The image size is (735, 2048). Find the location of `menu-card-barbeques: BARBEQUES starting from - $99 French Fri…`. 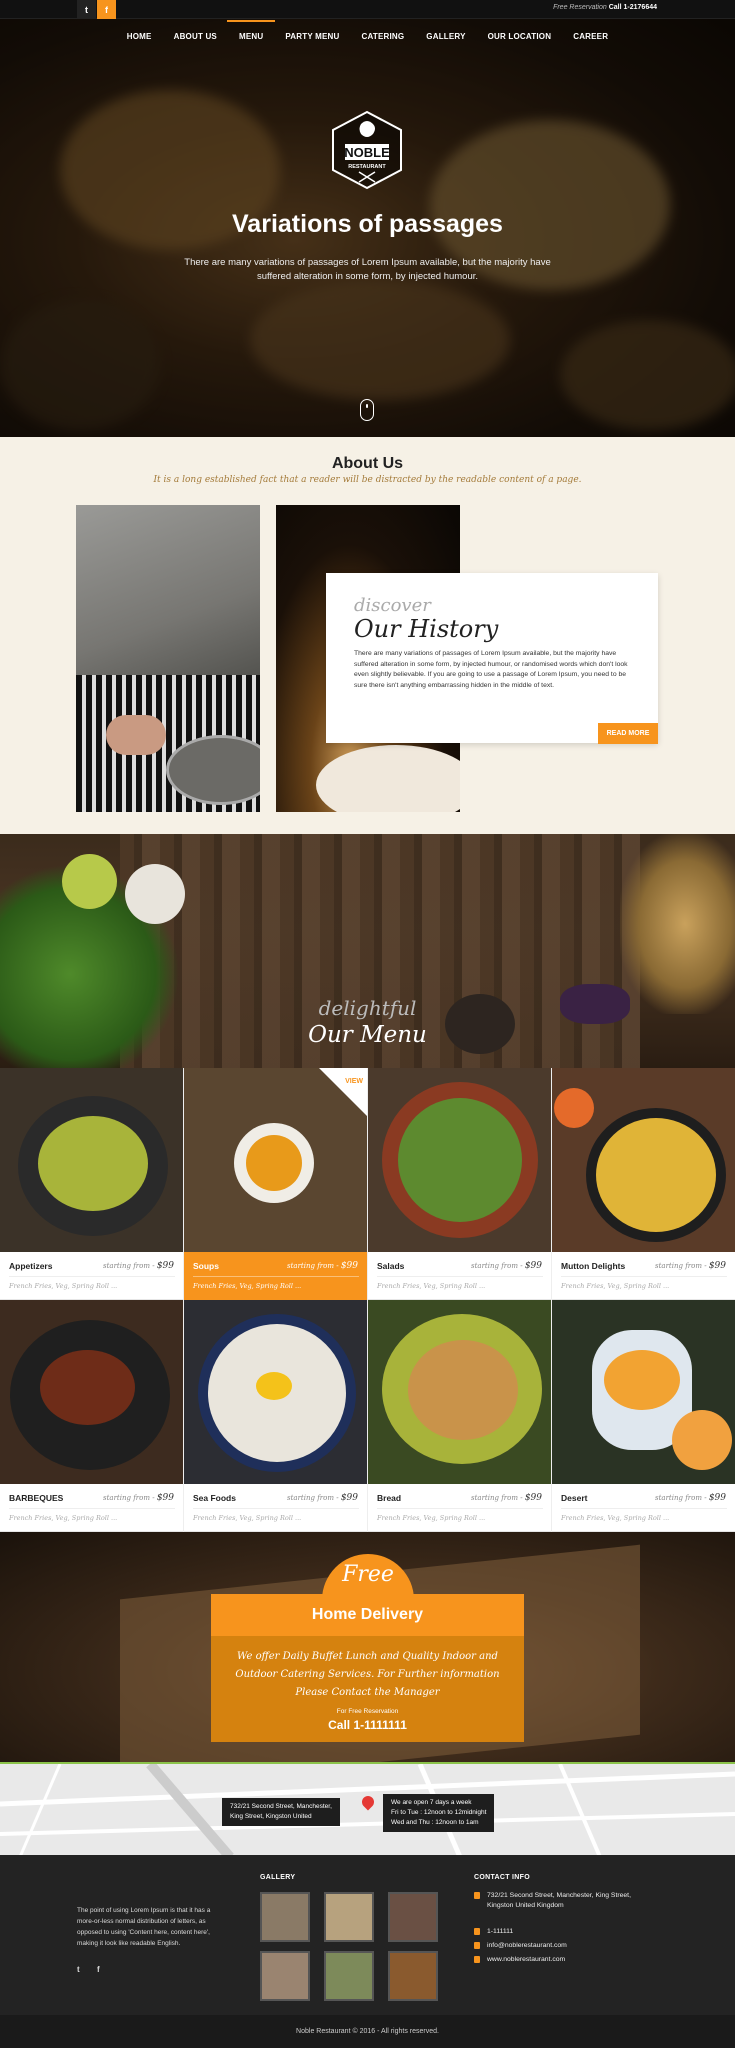

menu-card-barbeques: BARBEQUES starting from - $99 French Fri… is located at coordinates (92, 1416).